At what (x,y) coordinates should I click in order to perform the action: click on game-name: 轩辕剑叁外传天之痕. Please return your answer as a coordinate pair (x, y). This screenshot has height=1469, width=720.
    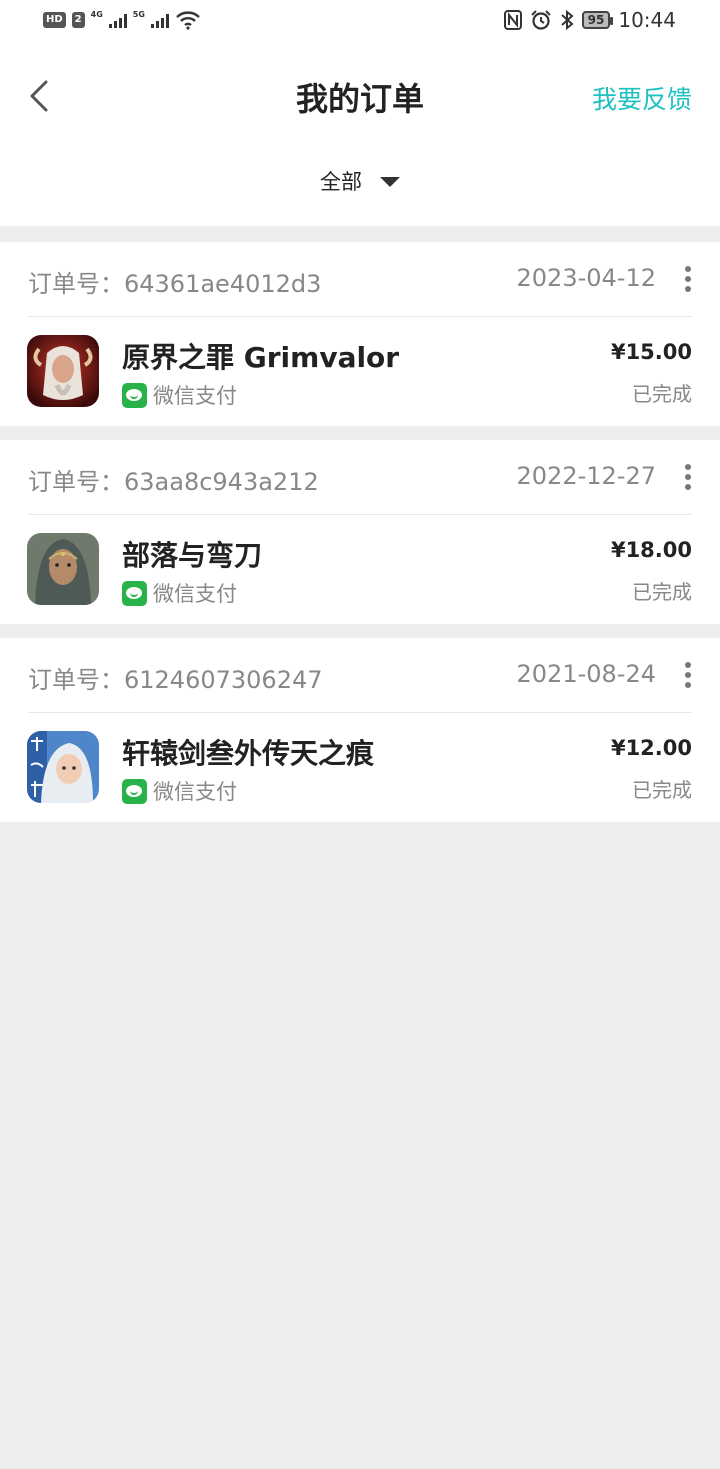
    Looking at the image, I should click on (248, 753).